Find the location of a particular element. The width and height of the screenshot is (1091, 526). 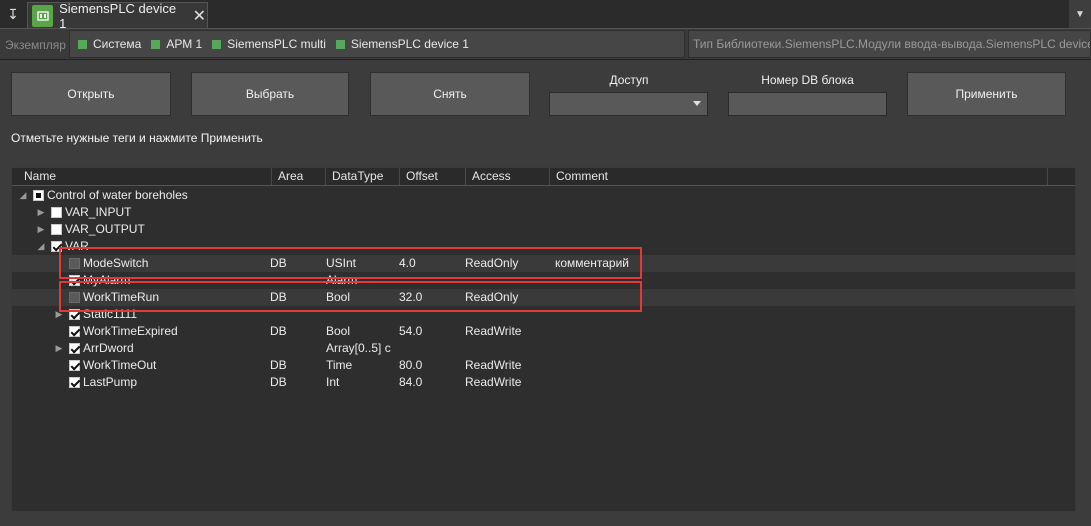

breadcrumb-item-device: SiemensPLC device 1 is located at coordinates (402, 44).